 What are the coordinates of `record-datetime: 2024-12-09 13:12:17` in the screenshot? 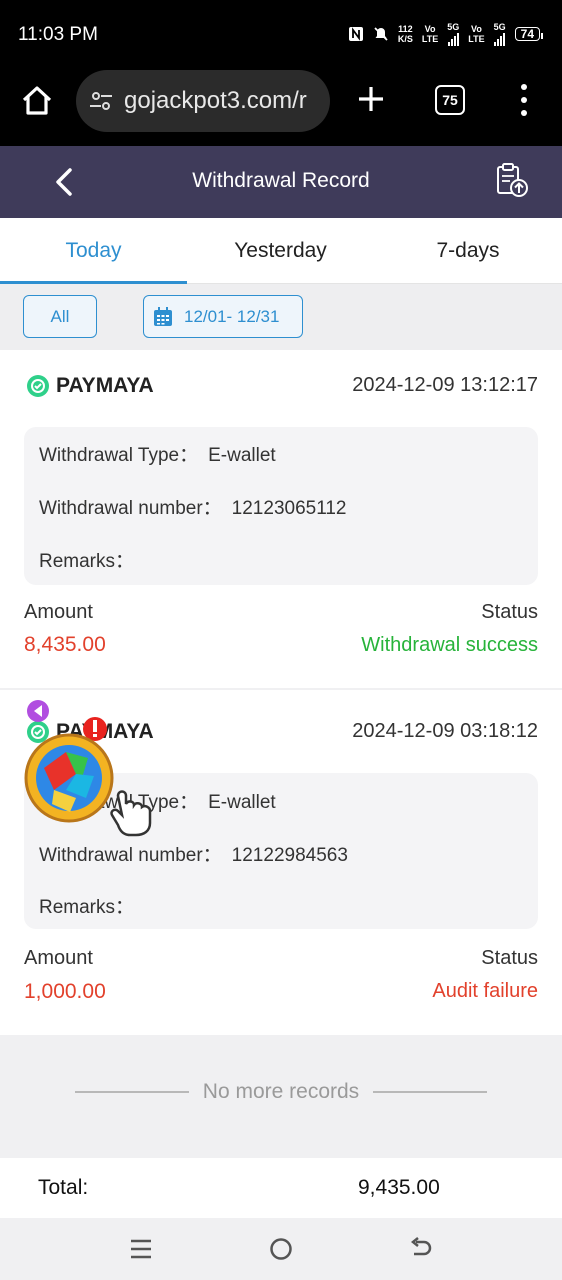 It's located at (445, 385).